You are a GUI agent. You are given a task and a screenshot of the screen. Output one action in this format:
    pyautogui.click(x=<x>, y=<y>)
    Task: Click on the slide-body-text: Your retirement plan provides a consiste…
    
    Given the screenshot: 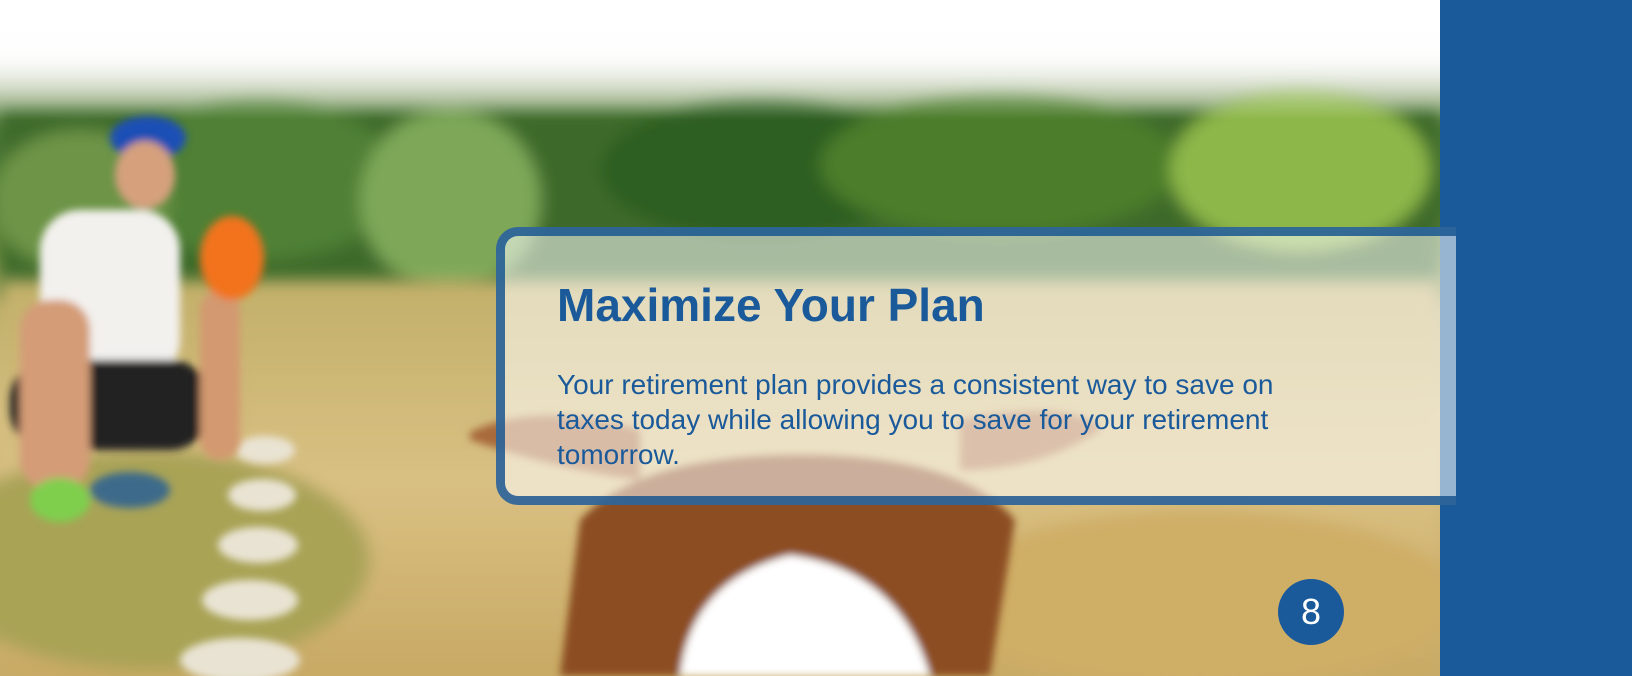 What is the action you would take?
    pyautogui.click(x=915, y=419)
    